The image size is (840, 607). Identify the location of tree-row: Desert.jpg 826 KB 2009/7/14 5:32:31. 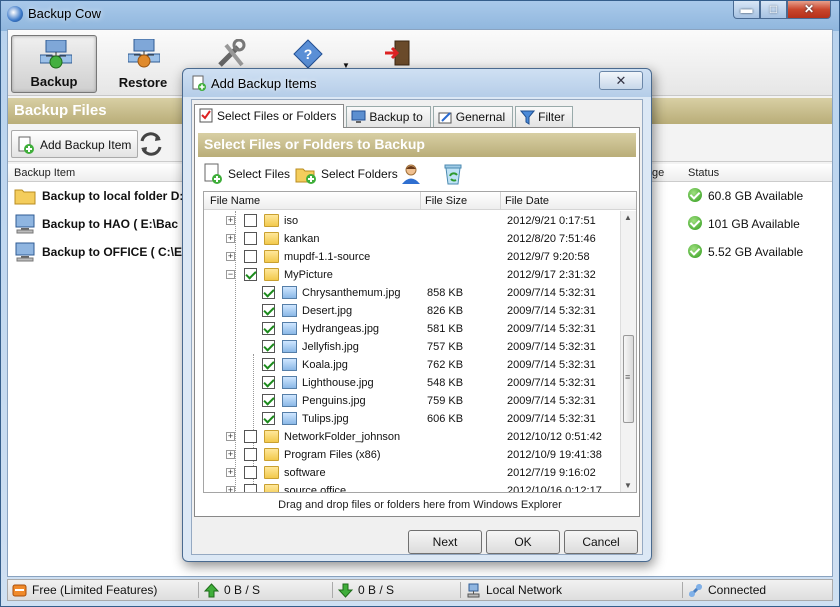
(412, 311).